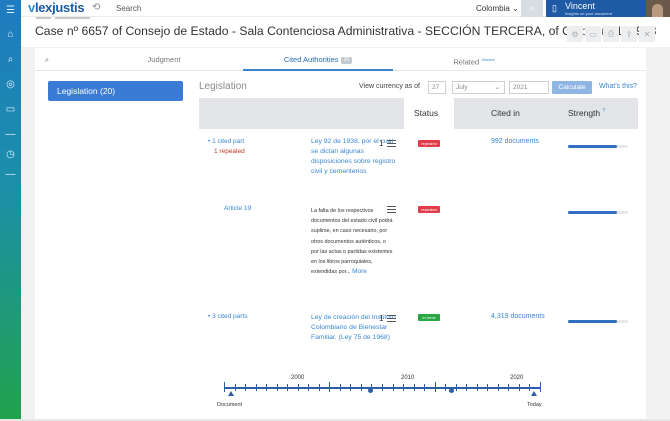 Image resolution: width=670 pixels, height=421 pixels. I want to click on history-icon: ⟲, so click(96, 7).